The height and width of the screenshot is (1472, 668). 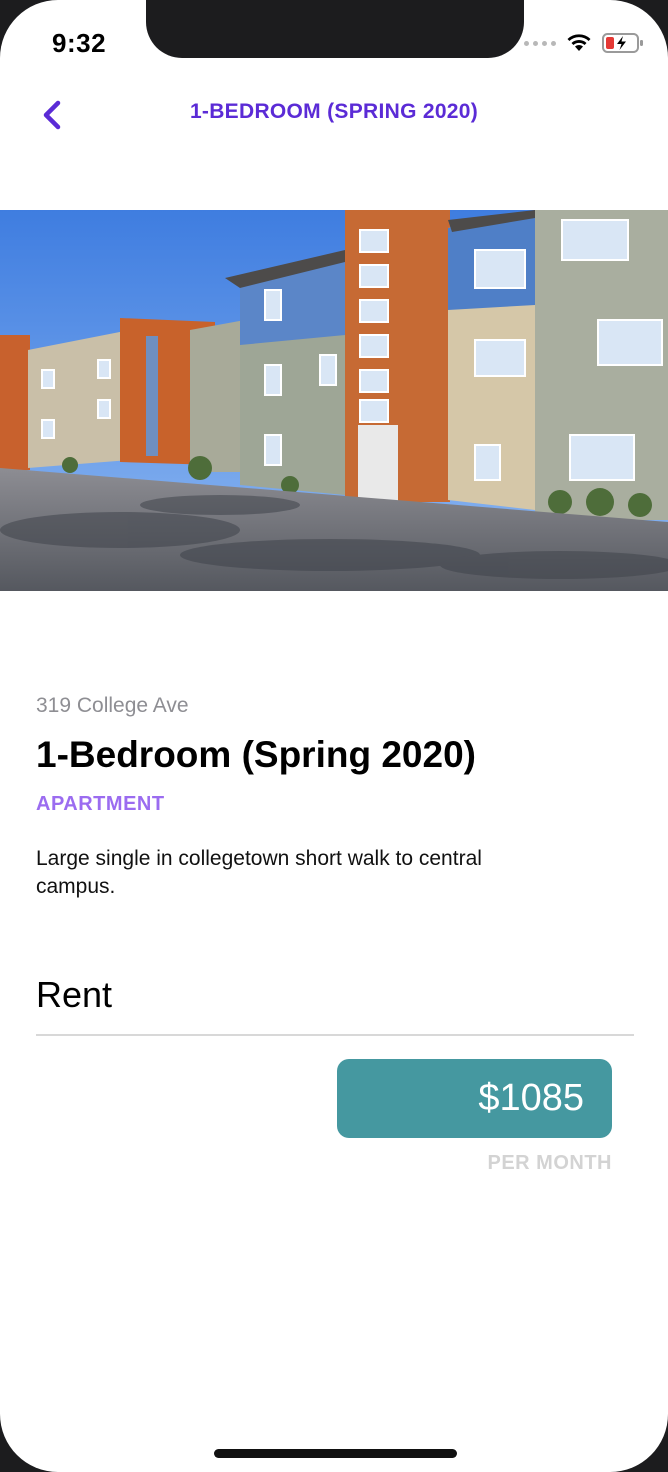 I want to click on nav-title: 1-BEDROOM (SPRING 2020), so click(x=334, y=111).